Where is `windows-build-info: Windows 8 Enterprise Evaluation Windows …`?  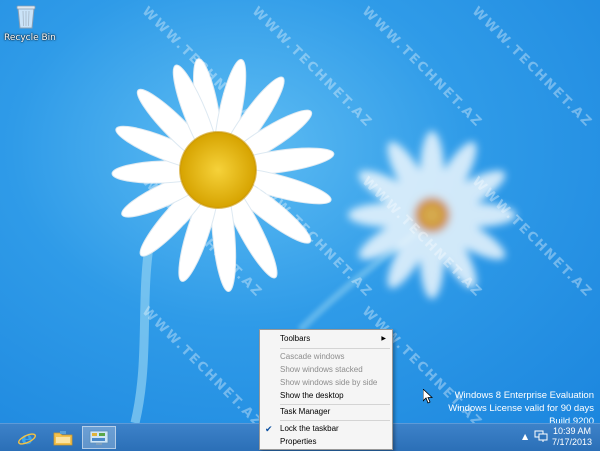
windows-build-info: Windows 8 Enterprise Evaluation Windows … is located at coordinates (521, 406).